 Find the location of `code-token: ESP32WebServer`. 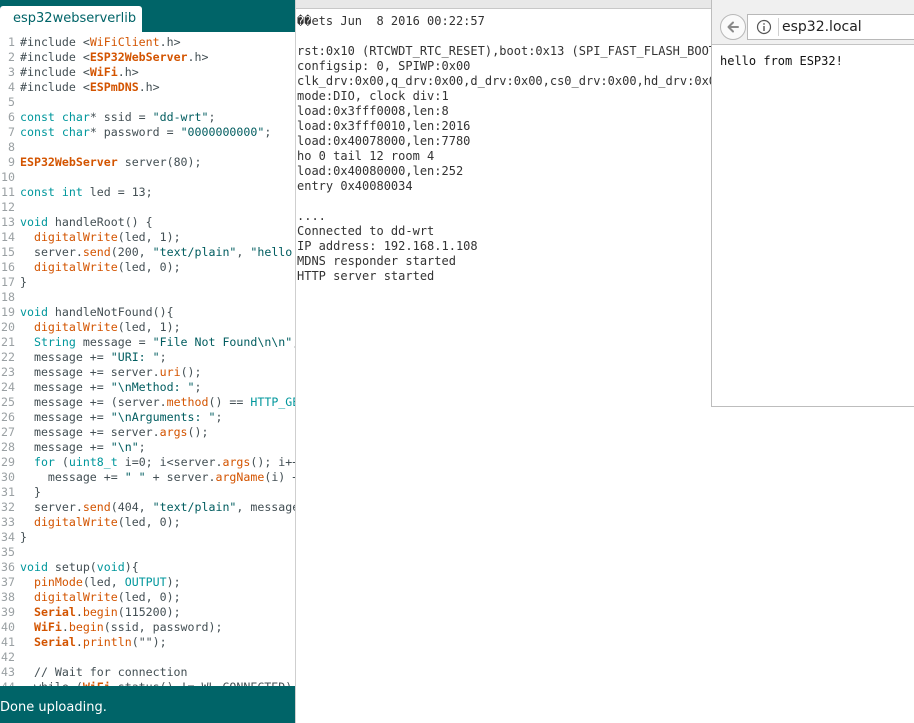

code-token: ESP32WebServer is located at coordinates (138, 57).